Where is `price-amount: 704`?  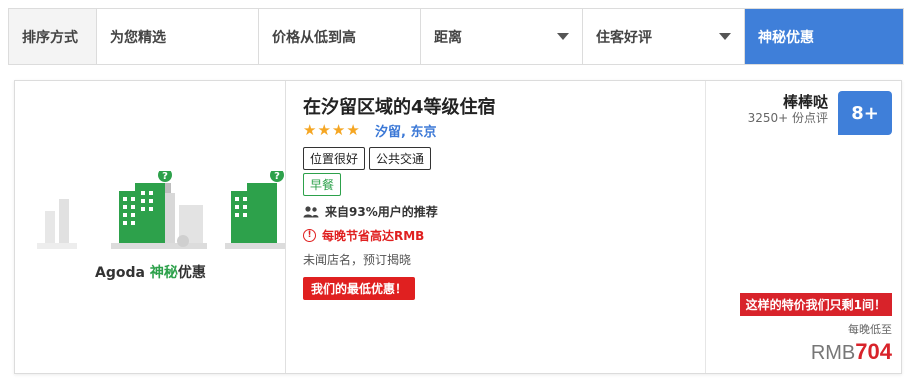
price-amount: 704 is located at coordinates (873, 351).